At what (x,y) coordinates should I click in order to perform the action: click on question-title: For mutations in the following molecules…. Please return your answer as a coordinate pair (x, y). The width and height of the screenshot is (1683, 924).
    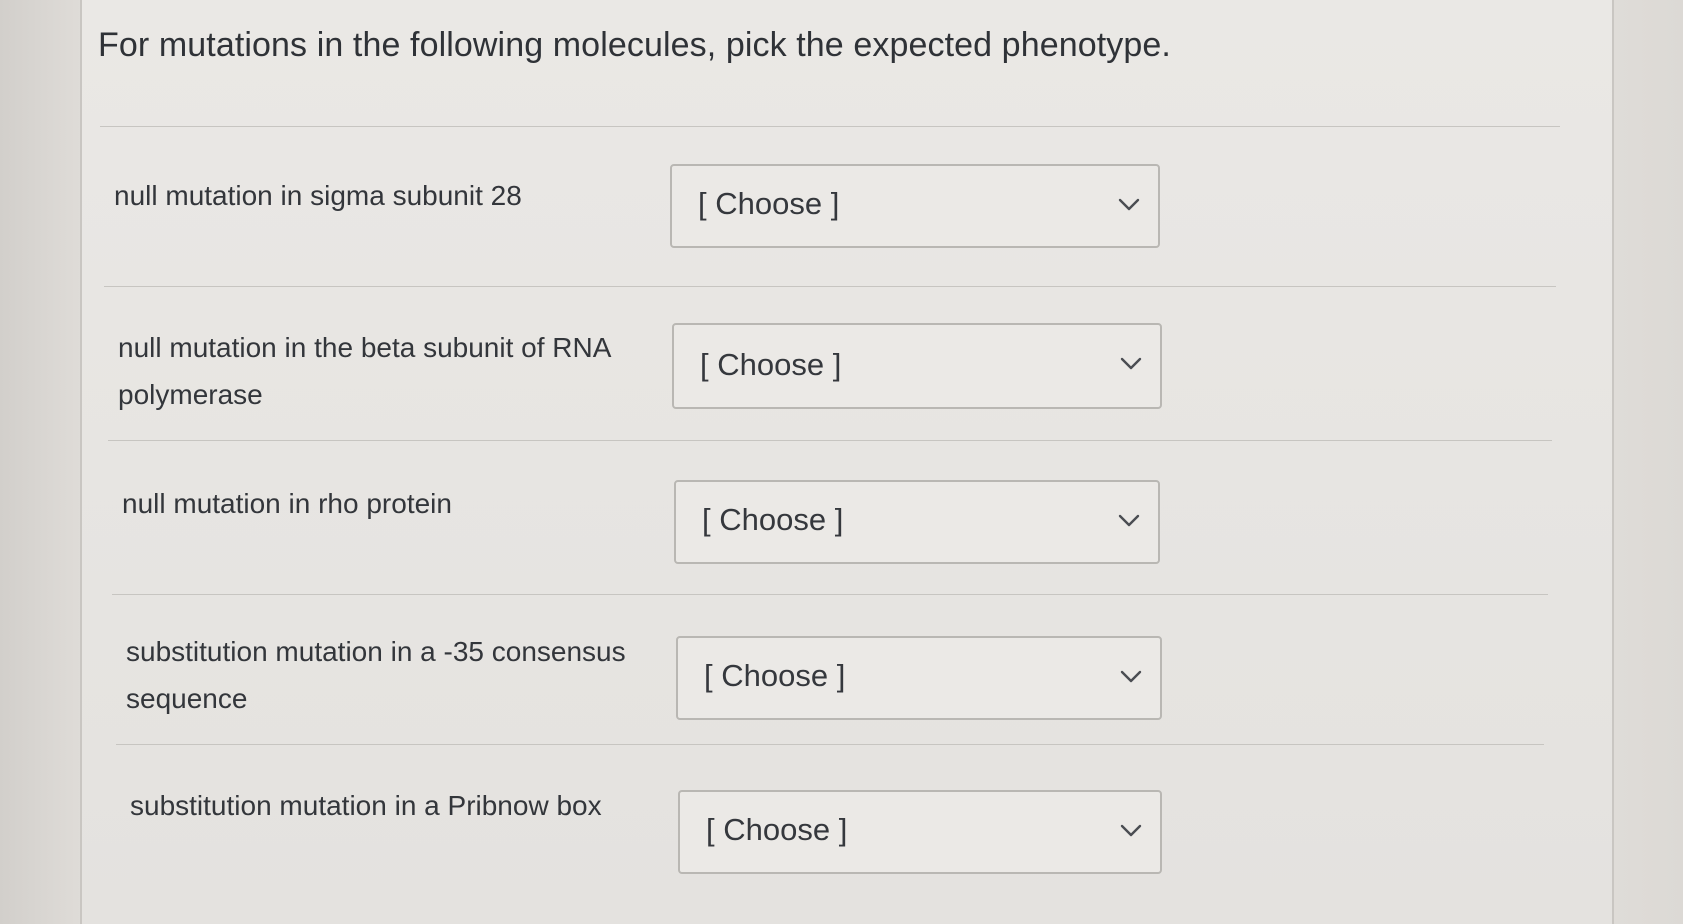
    Looking at the image, I should click on (634, 45).